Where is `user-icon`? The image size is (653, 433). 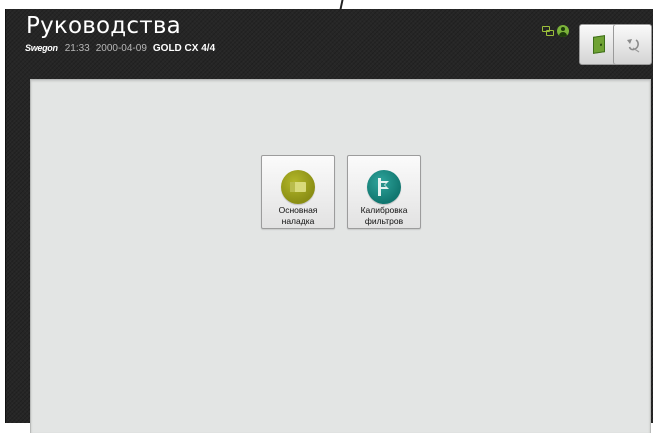
user-icon is located at coordinates (563, 31).